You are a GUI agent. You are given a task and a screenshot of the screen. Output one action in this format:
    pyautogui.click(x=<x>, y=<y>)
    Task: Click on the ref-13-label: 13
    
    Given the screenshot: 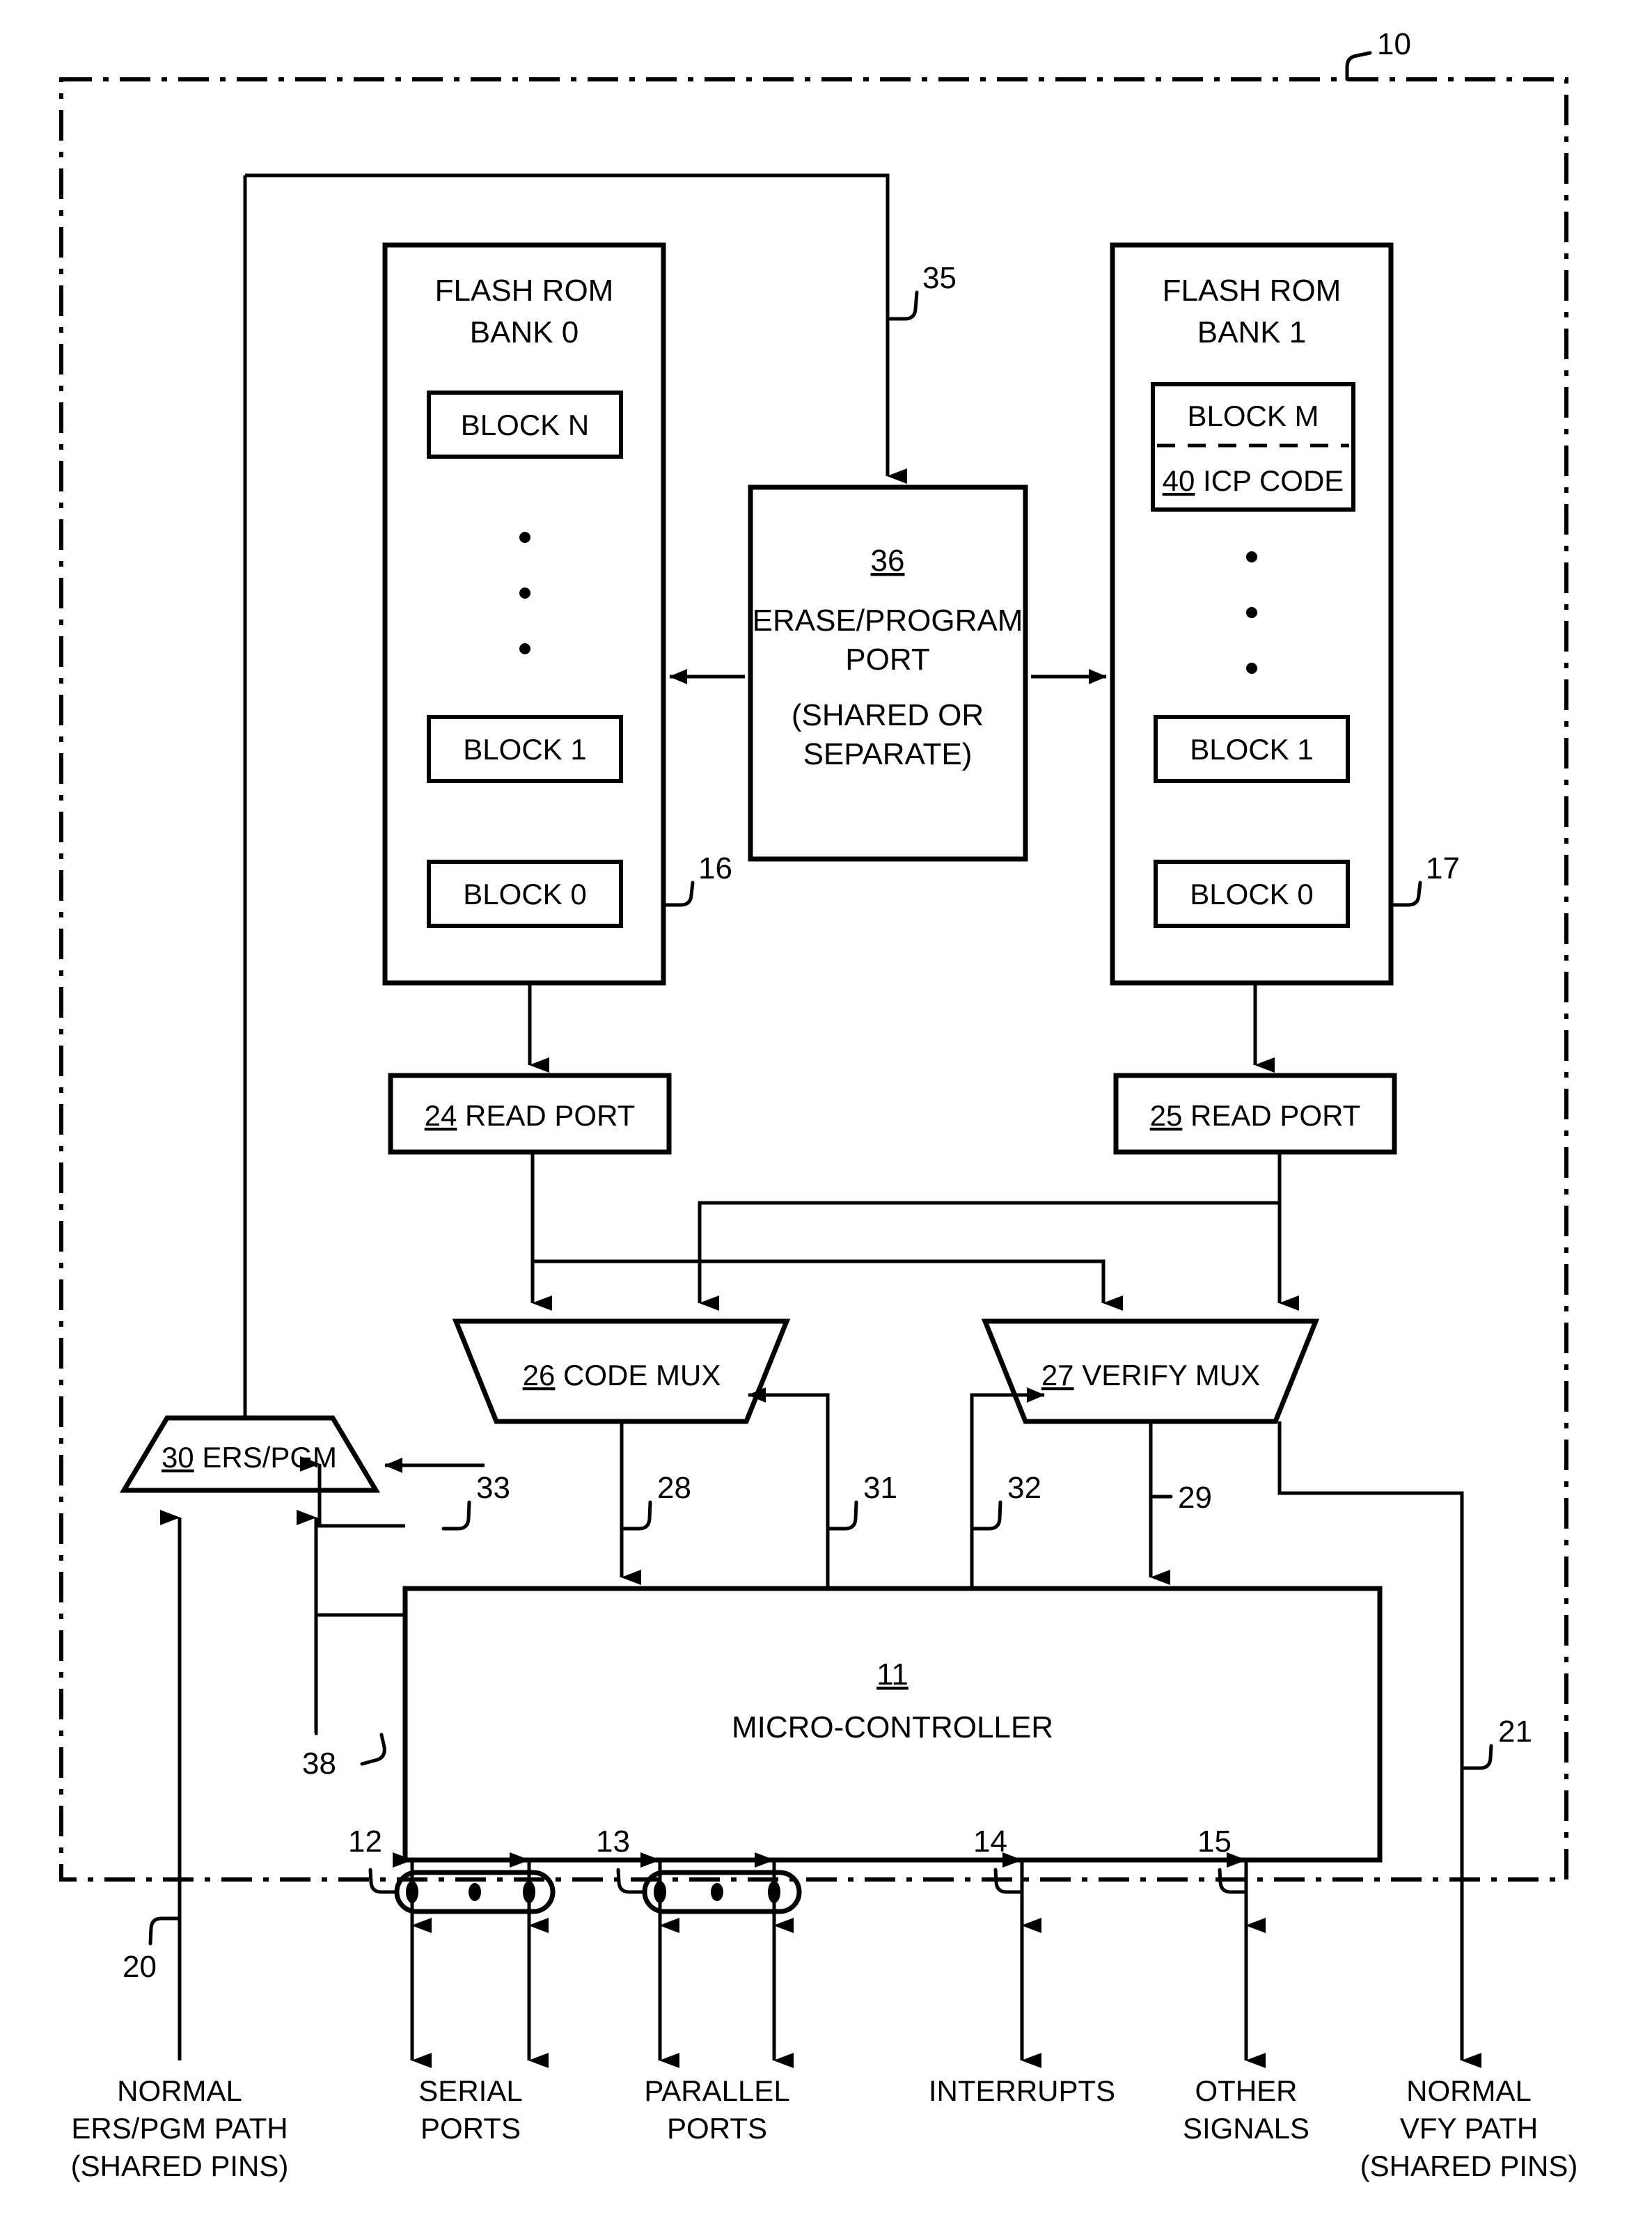 What is the action you would take?
    pyautogui.click(x=613, y=1841)
    